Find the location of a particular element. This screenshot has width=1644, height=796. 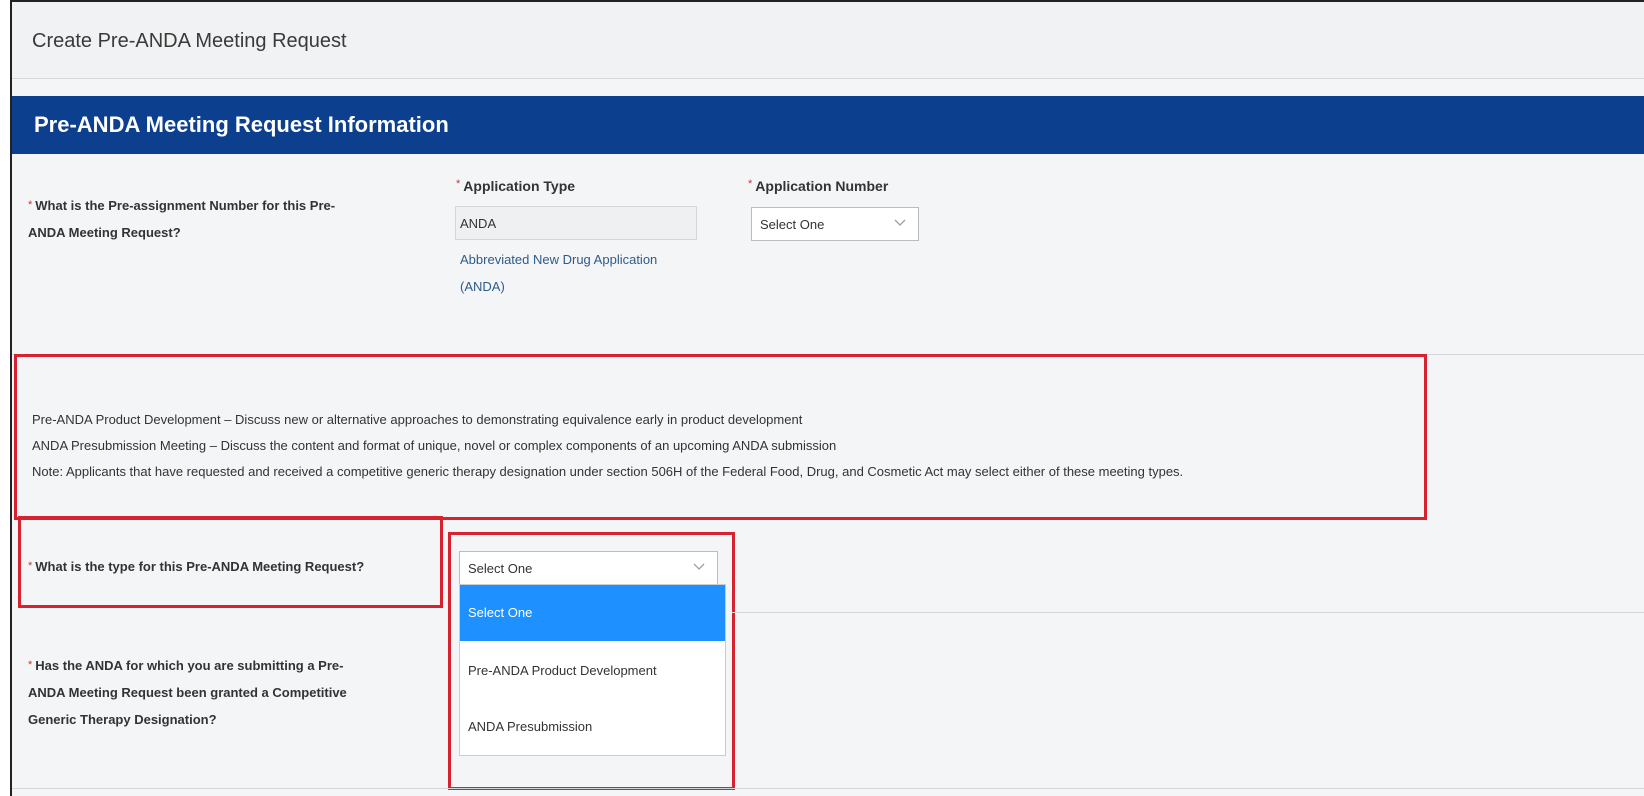

application-type-help-line1: Abbreviated New Drug Application is located at coordinates (559, 259).